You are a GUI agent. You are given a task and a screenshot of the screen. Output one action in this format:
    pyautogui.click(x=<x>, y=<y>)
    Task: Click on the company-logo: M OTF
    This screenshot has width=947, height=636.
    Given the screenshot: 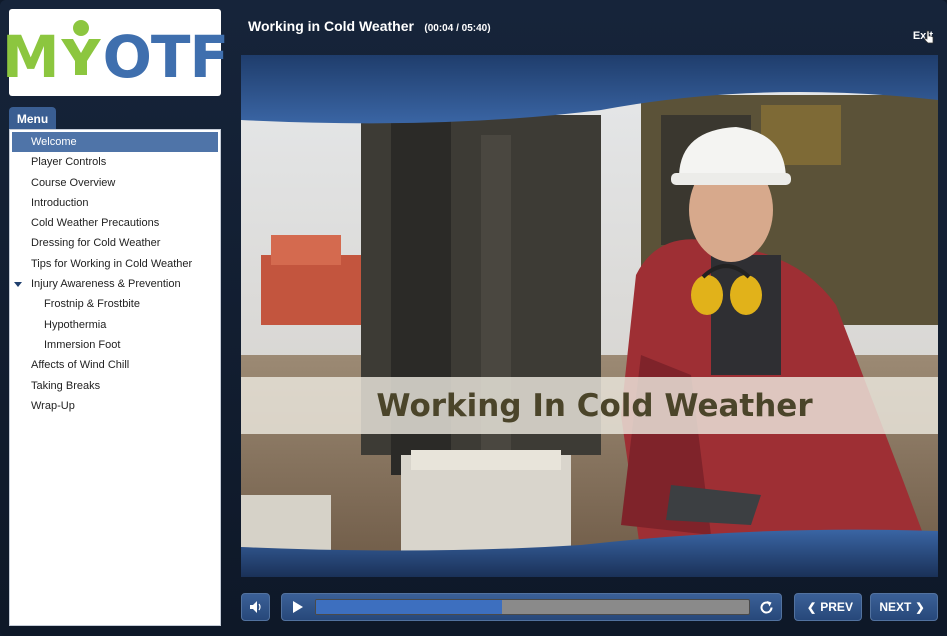 What is the action you would take?
    pyautogui.click(x=115, y=52)
    